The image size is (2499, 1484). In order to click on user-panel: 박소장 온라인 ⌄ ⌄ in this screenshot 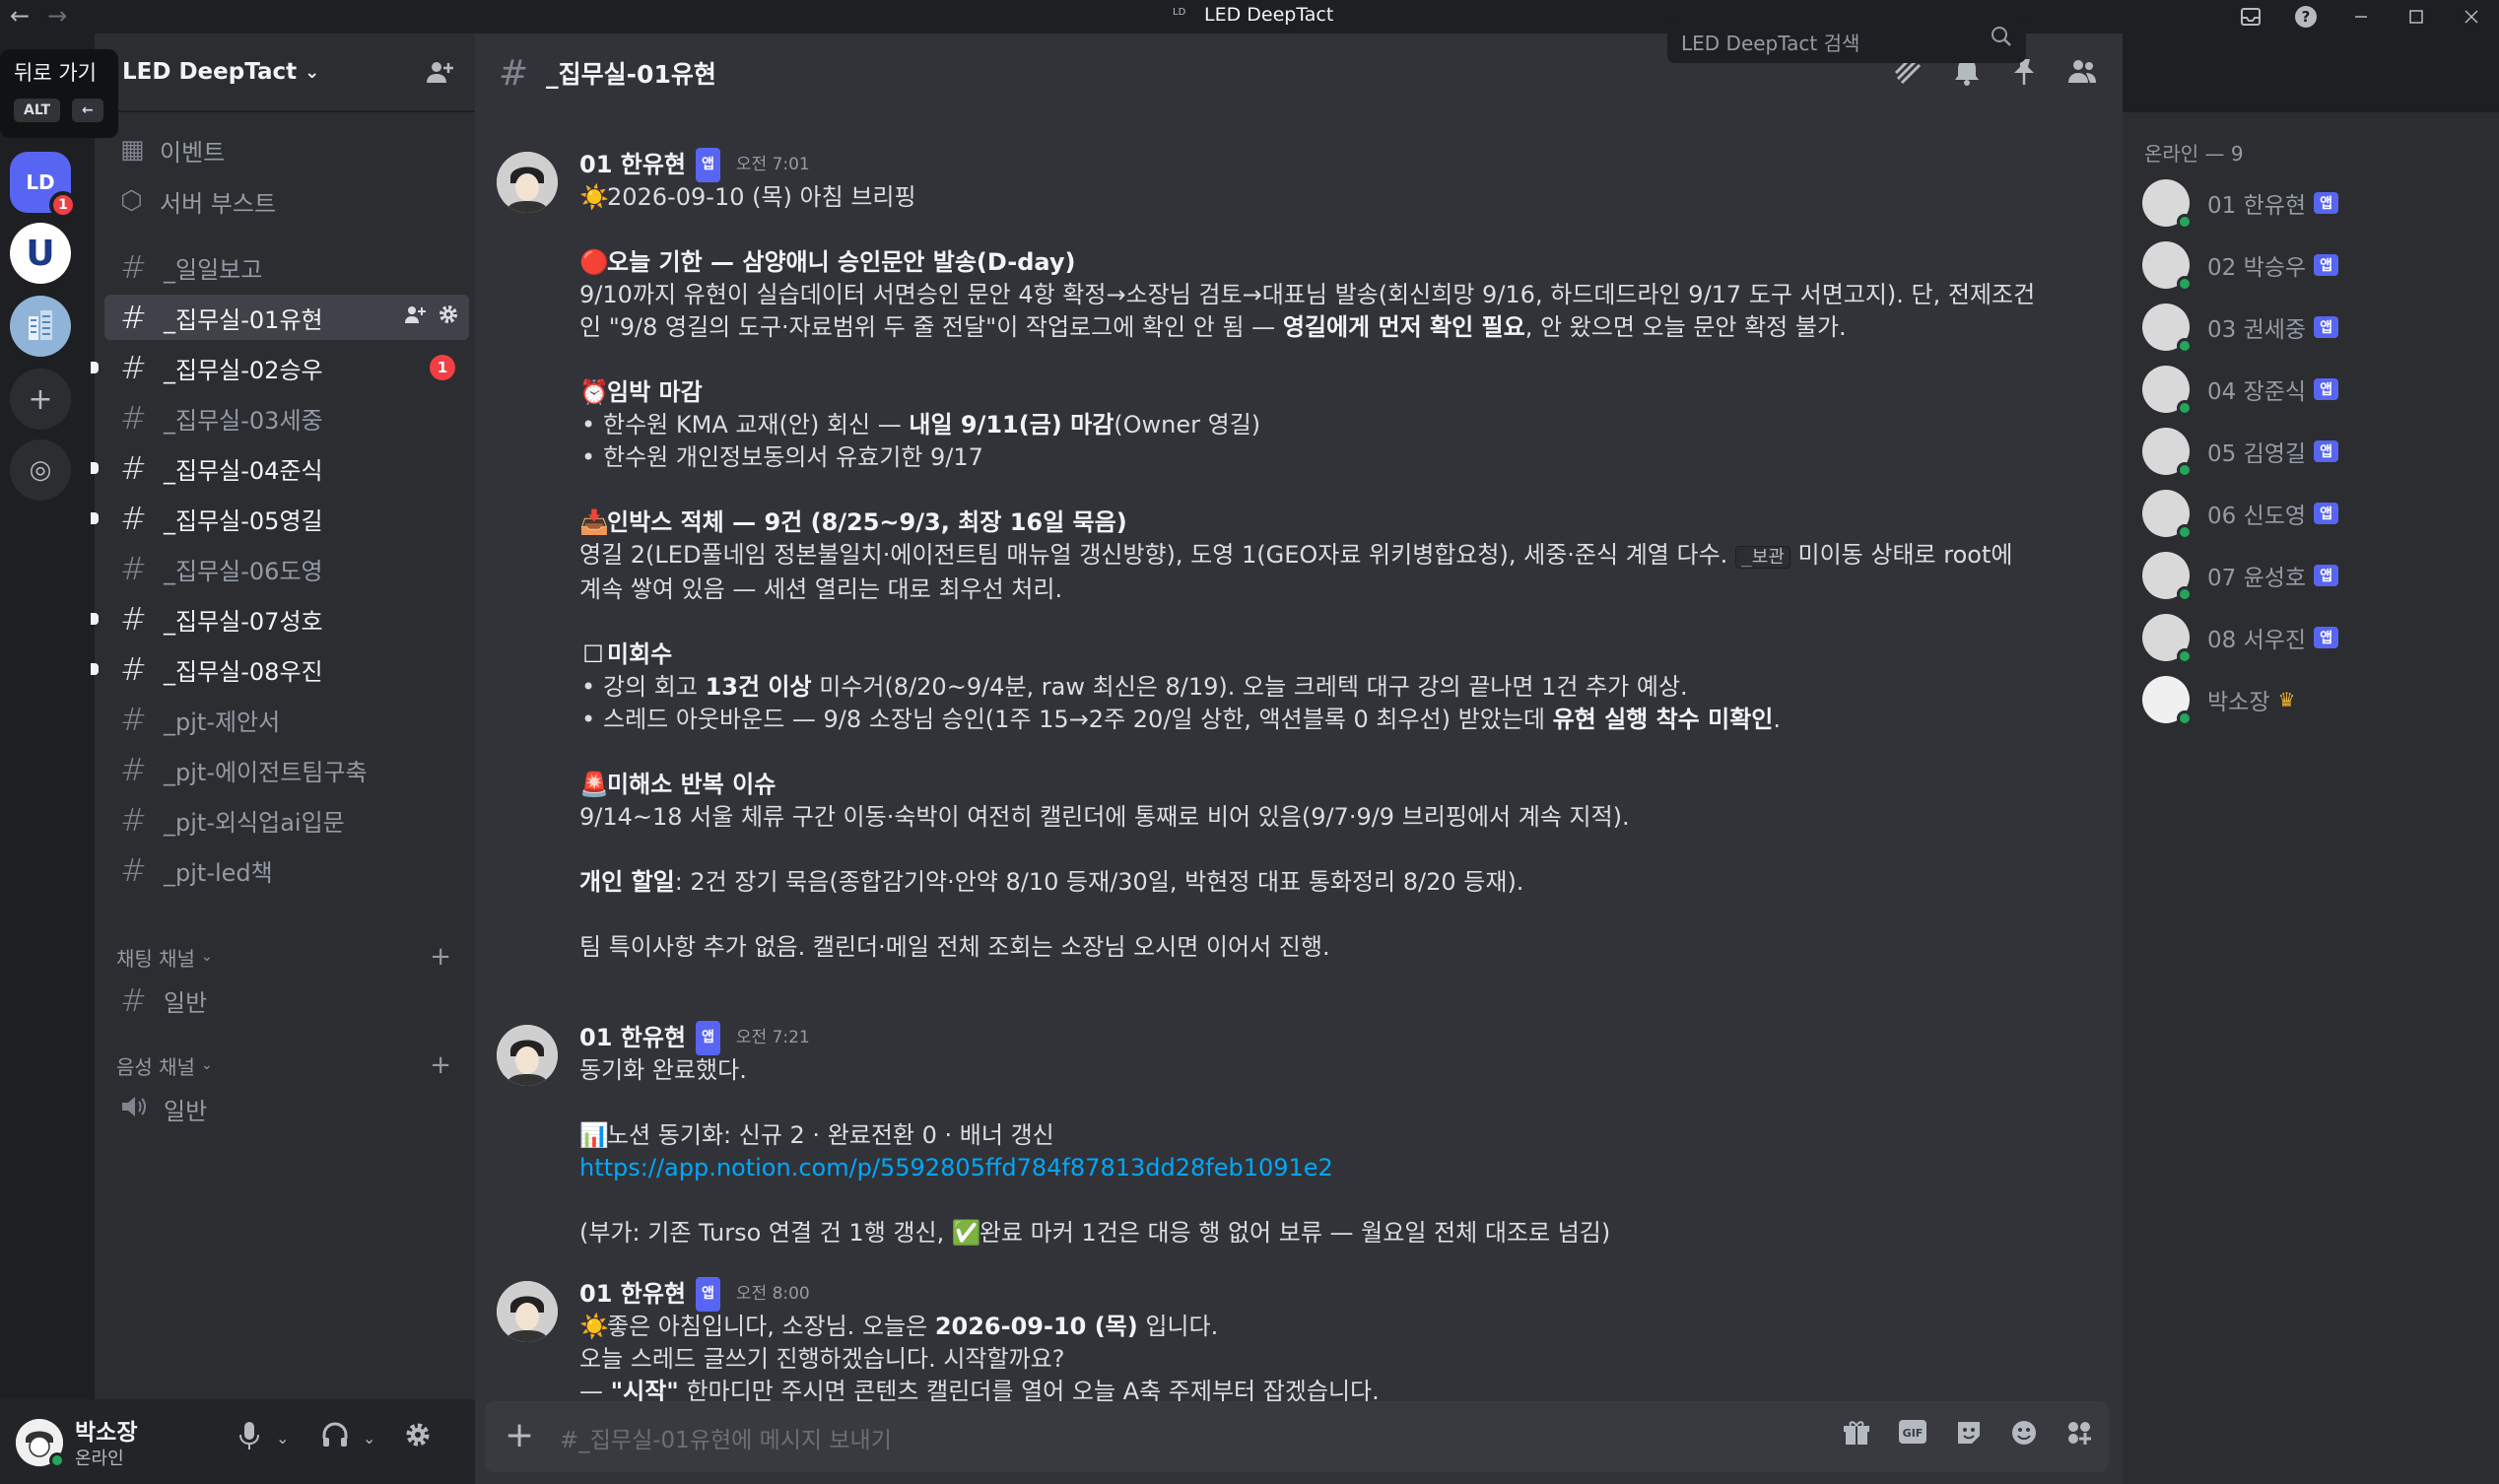, I will do `click(237, 1441)`.